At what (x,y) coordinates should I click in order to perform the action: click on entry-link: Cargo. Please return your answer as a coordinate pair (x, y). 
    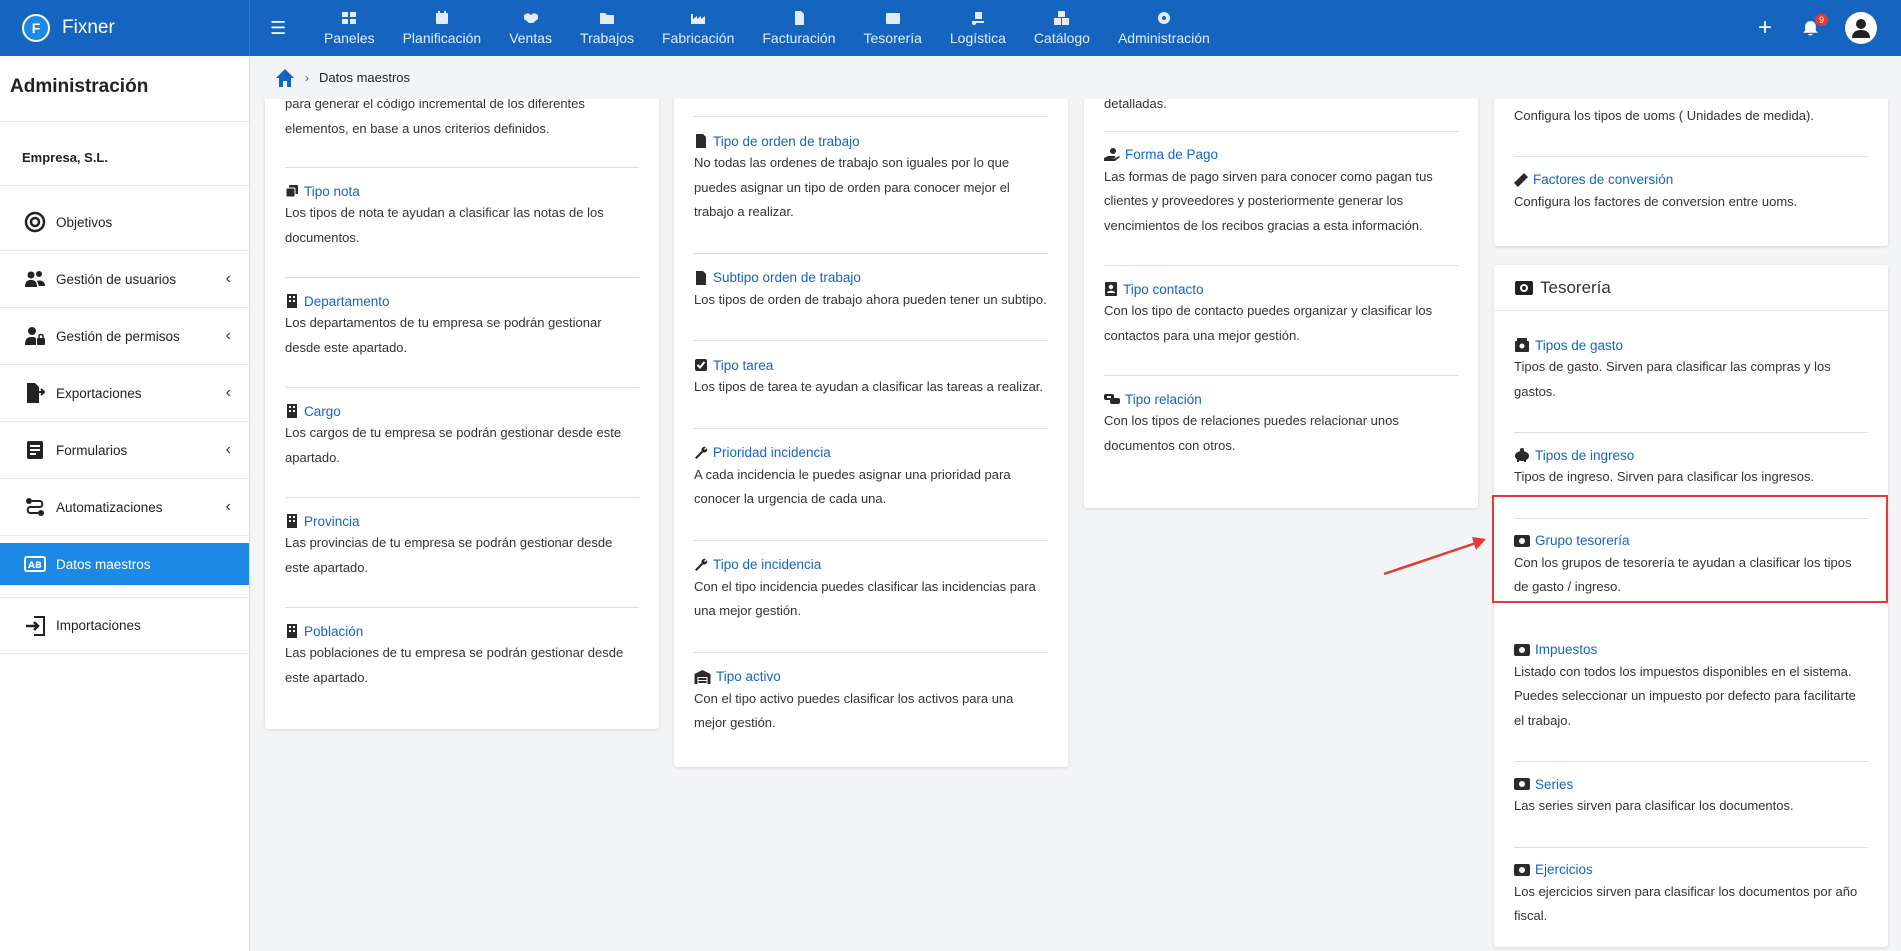
    Looking at the image, I should click on (462, 411).